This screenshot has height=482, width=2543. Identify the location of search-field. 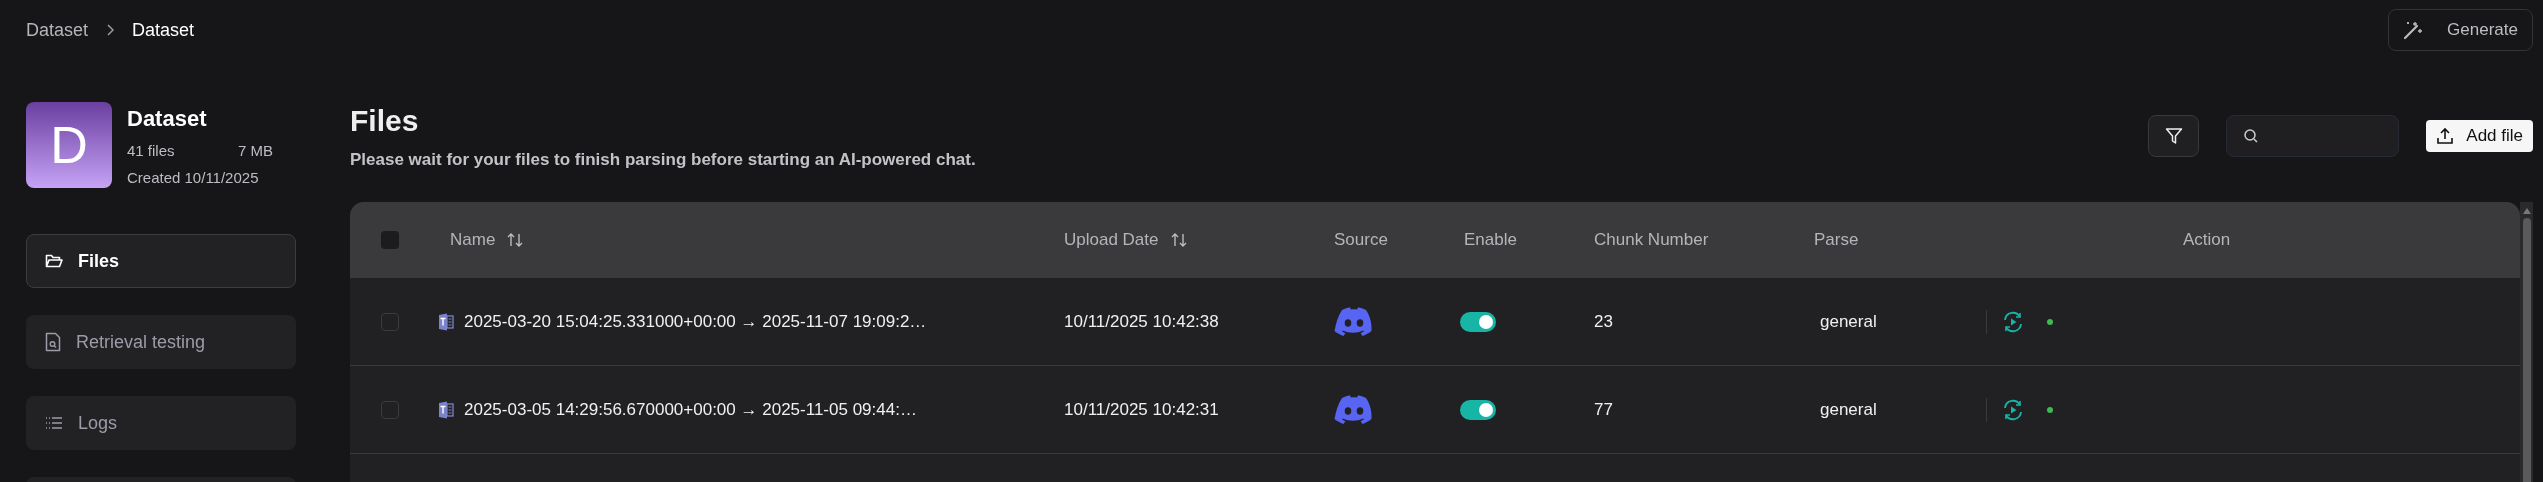
(2313, 136).